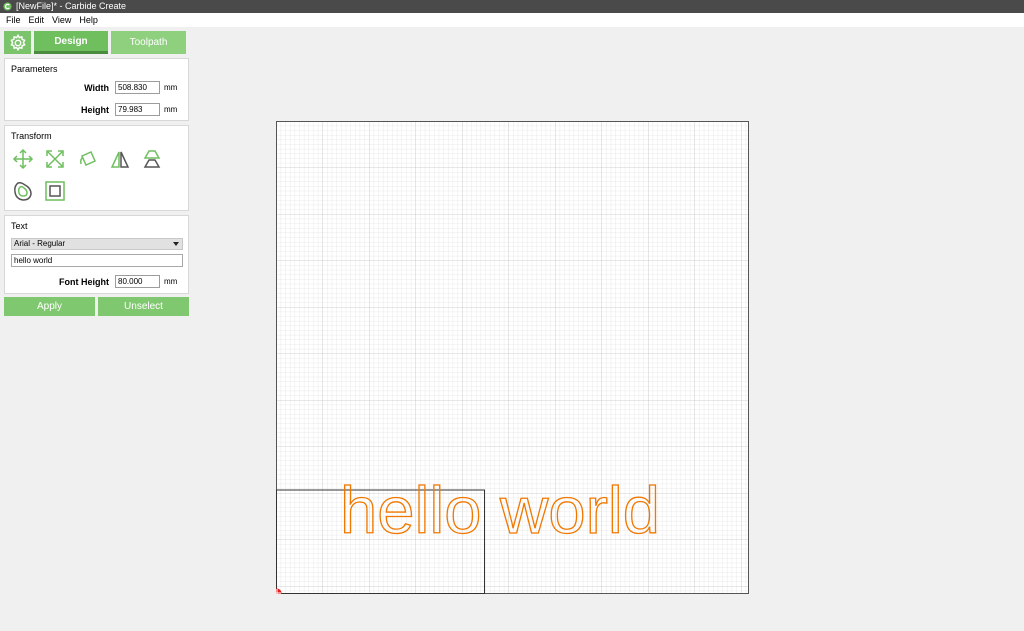 Image resolution: width=1024 pixels, height=631 pixels. I want to click on text-content-field, so click(97, 260).